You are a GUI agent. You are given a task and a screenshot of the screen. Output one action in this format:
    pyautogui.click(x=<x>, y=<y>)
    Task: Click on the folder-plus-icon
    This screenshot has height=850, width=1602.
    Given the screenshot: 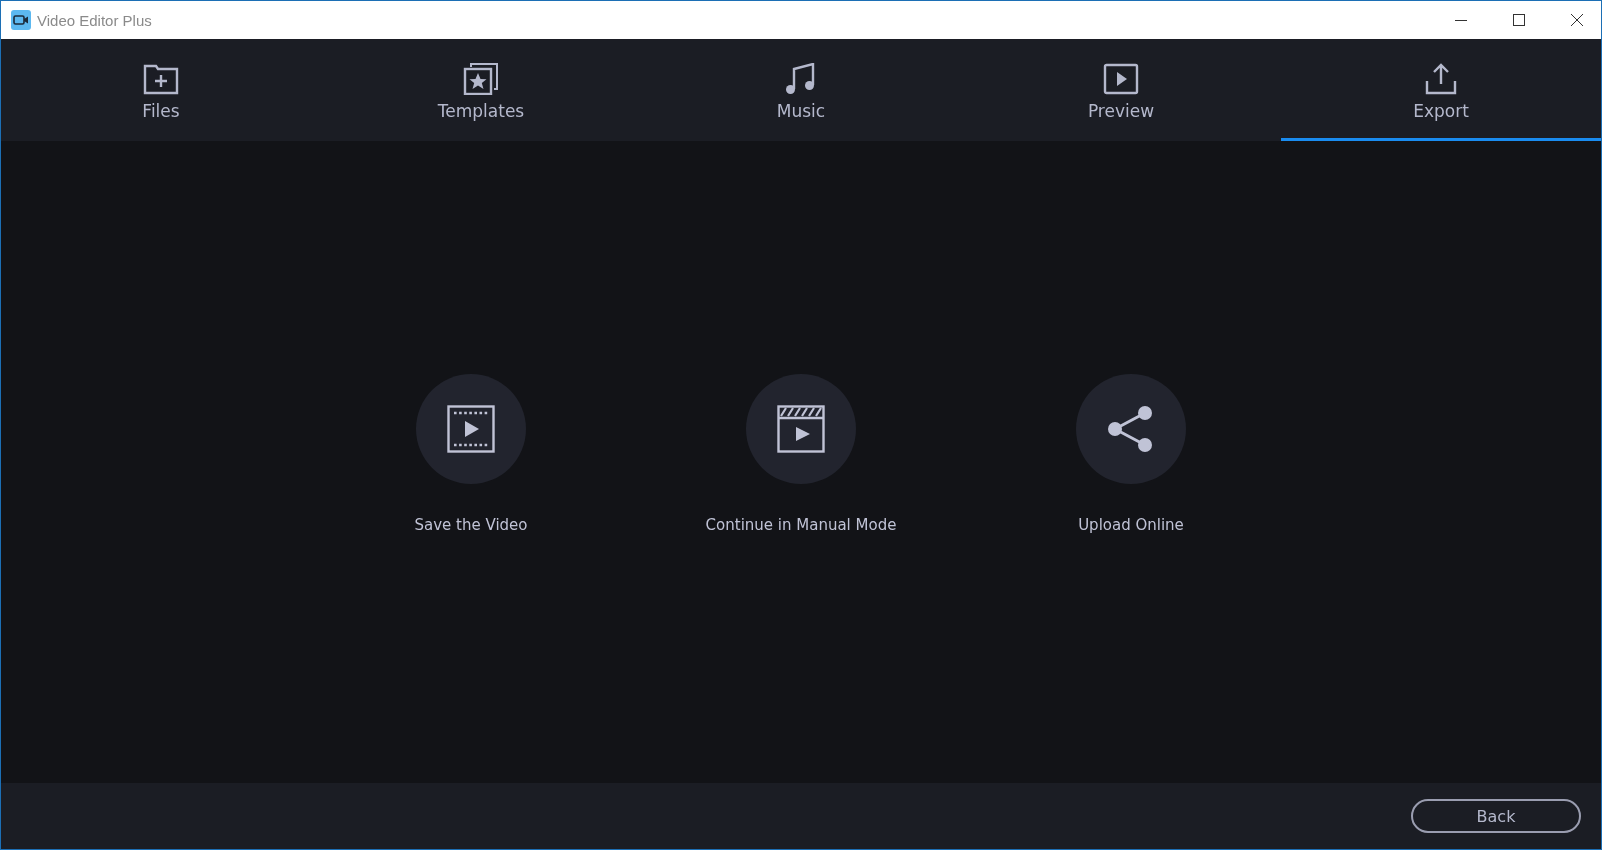 What is the action you would take?
    pyautogui.click(x=161, y=78)
    